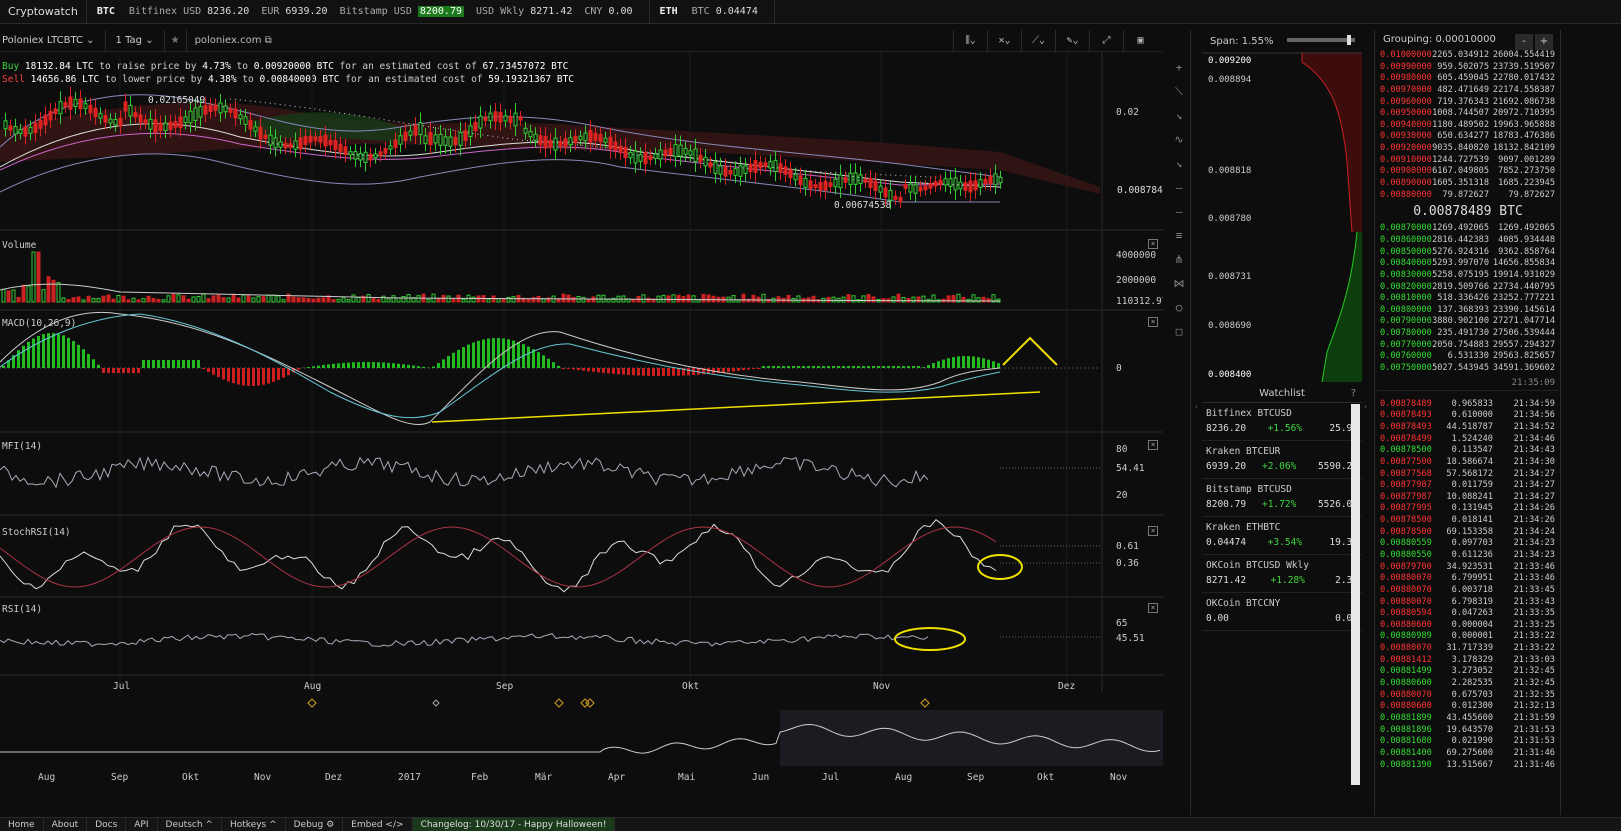 Image resolution: width=1621 pixels, height=831 pixels. What do you see at coordinates (1544, 42) in the screenshot?
I see `grouping-increase-button: +` at bounding box center [1544, 42].